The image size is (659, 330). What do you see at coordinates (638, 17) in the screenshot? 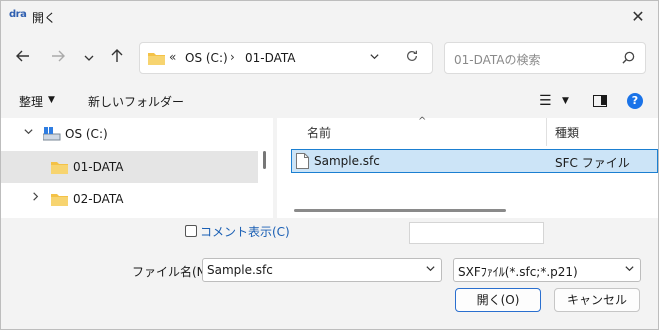
I see `close-icon: ✕` at bounding box center [638, 17].